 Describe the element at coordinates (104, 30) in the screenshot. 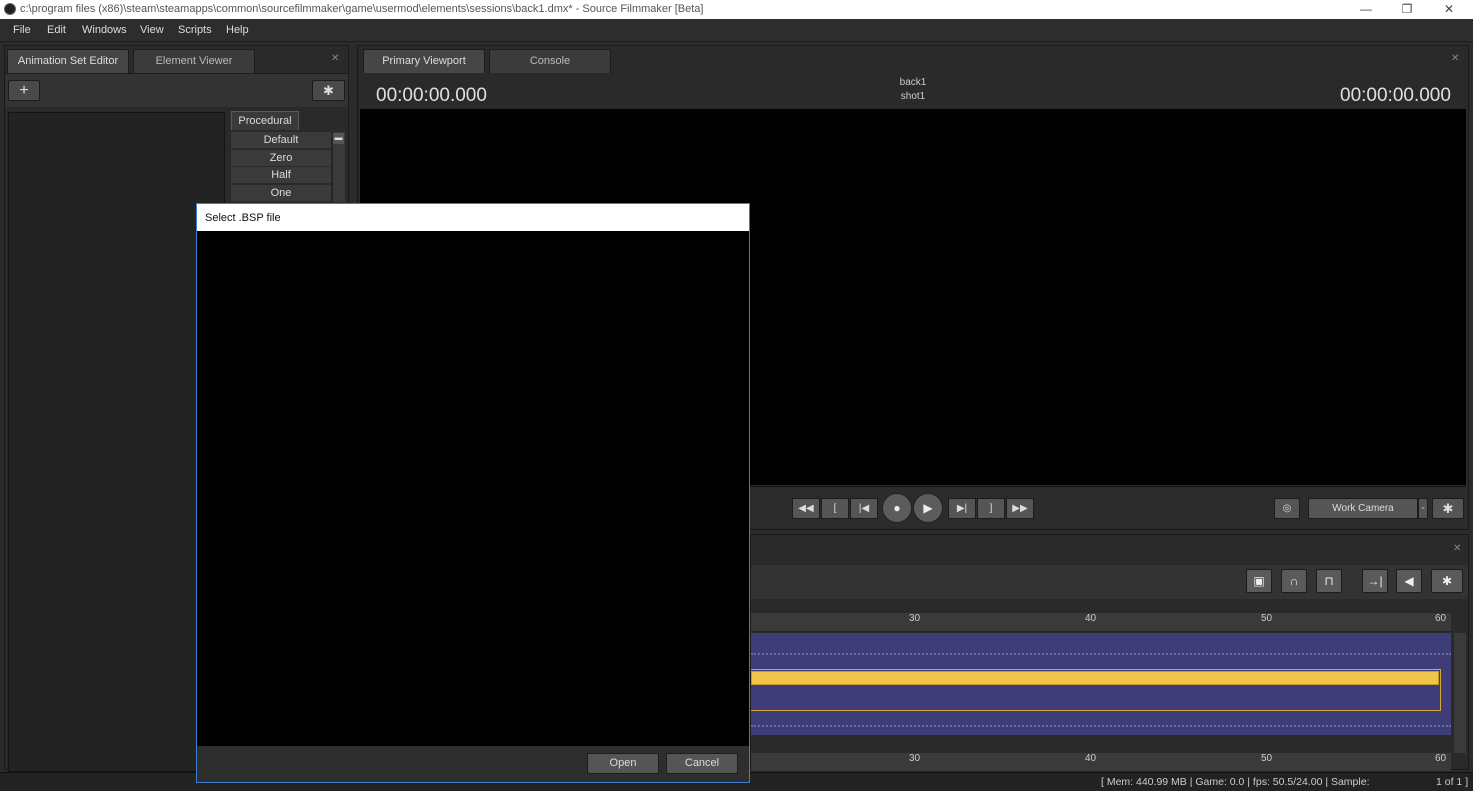

I see `menu-windows: Windows` at that location.